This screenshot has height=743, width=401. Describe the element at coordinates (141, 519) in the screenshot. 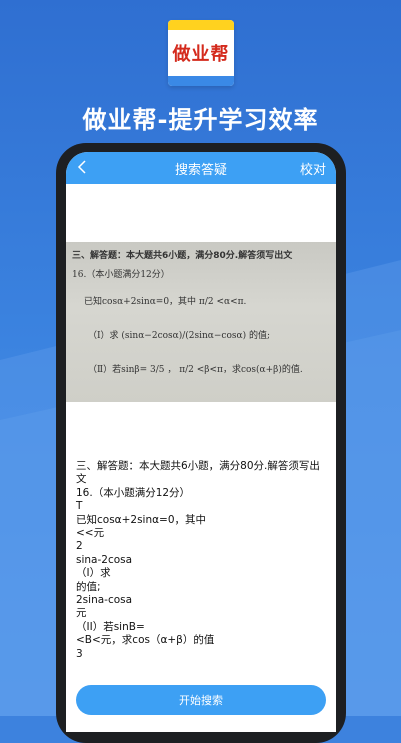

I see `result-line: 已知cosα+2sinα=0，其中` at that location.